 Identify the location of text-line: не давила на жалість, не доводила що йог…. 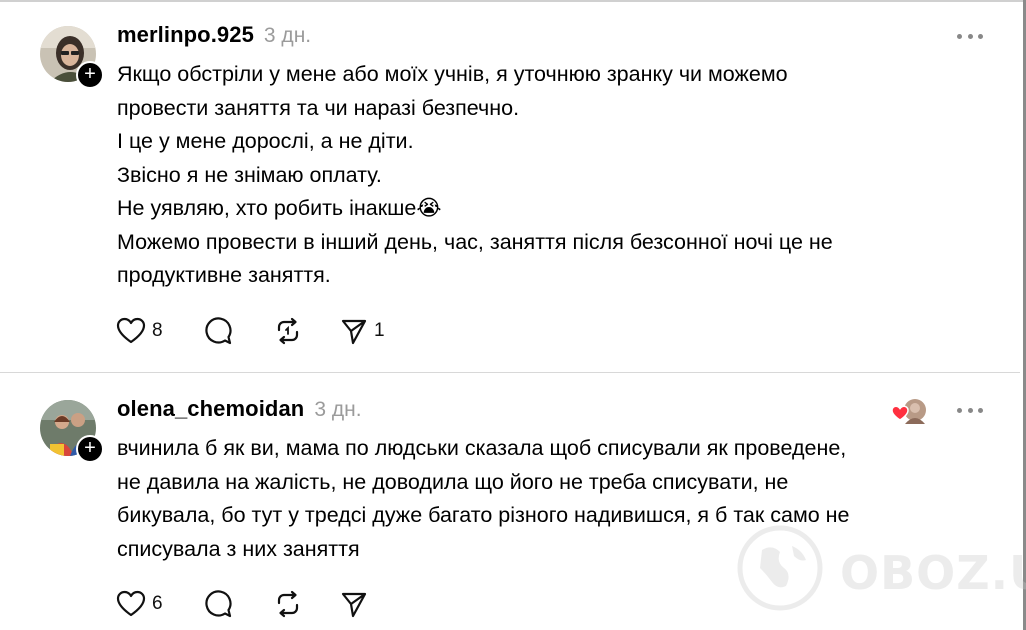
(453, 481).